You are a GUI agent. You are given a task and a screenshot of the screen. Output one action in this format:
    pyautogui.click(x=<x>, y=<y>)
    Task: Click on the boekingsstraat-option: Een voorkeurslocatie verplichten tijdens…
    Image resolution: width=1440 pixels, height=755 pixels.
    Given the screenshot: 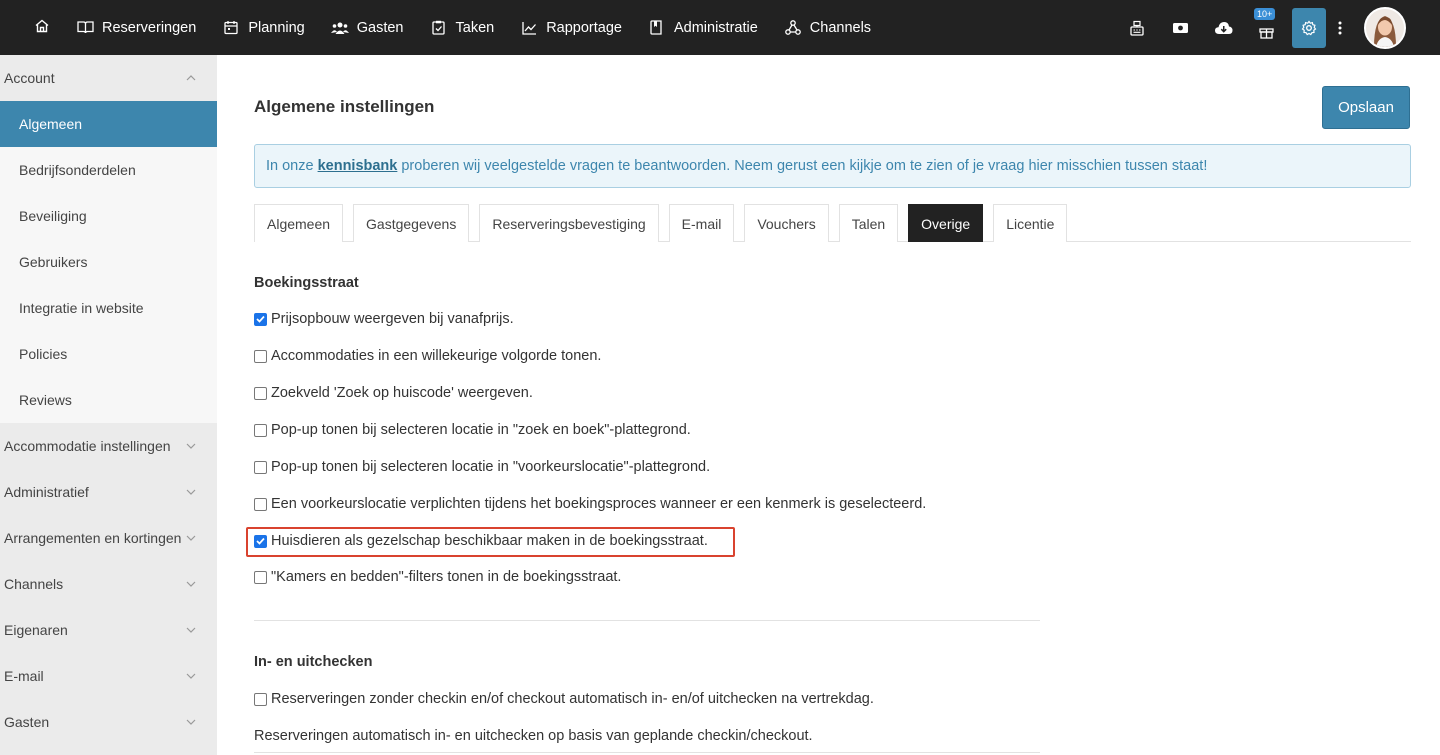 What is the action you would take?
    pyautogui.click(x=590, y=504)
    